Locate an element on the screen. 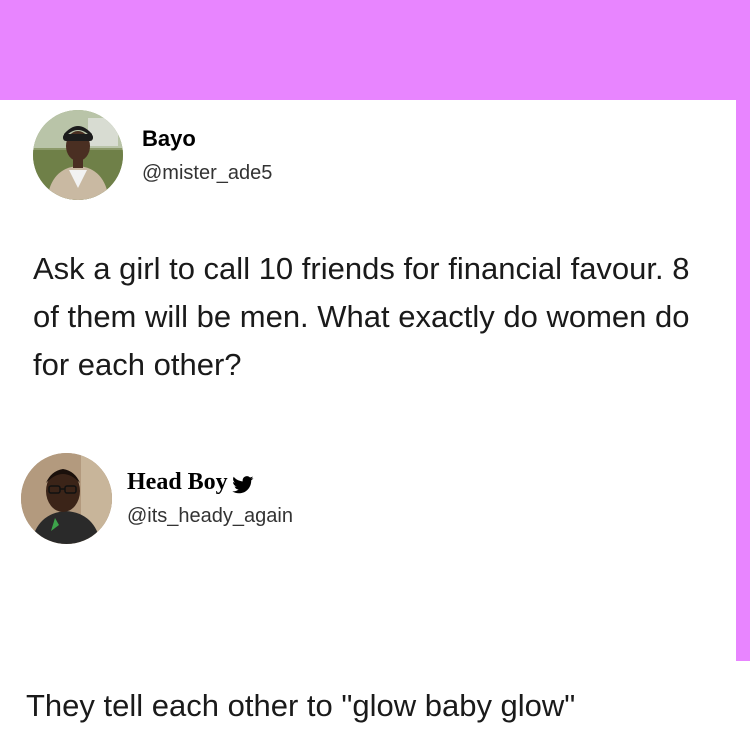 The height and width of the screenshot is (730, 750). display-name: Bayo is located at coordinates (169, 139).